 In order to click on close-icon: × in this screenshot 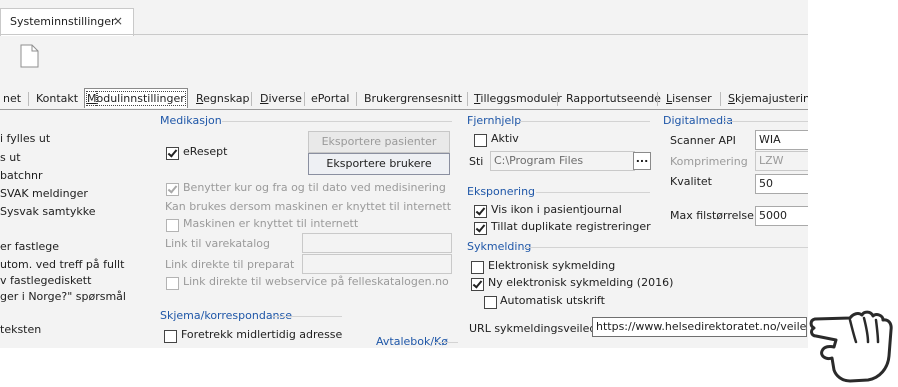, I will do `click(118, 21)`.